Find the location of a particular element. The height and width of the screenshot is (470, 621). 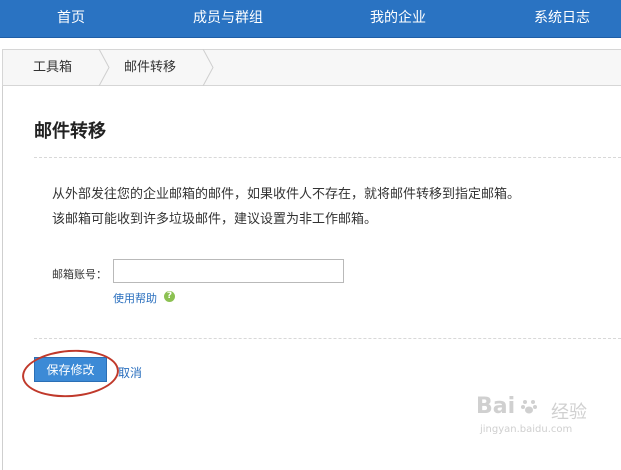

nav-item-home: 首页 is located at coordinates (71, 18).